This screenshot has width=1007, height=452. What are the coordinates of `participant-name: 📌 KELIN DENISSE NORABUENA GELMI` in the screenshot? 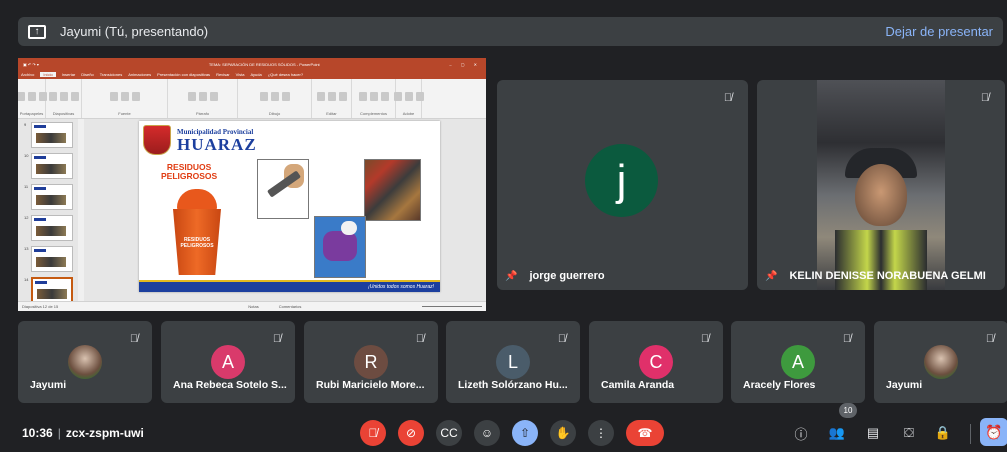 It's located at (875, 276).